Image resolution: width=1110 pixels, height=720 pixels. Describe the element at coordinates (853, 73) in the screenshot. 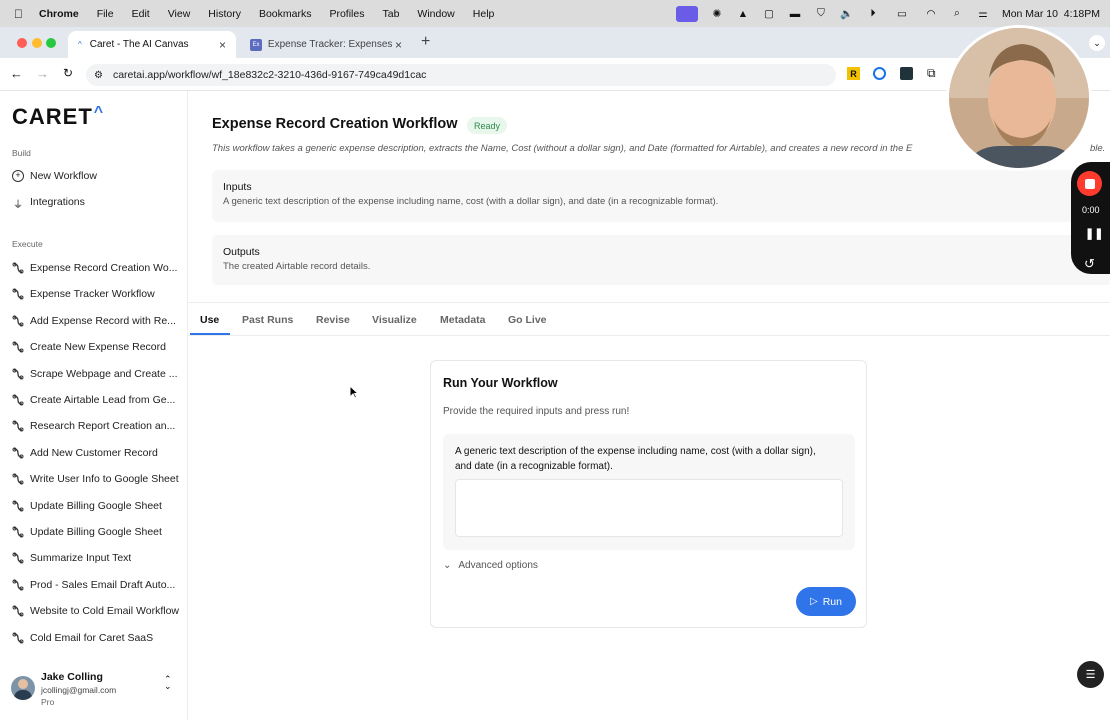

I see `extension-r-icon: R` at that location.